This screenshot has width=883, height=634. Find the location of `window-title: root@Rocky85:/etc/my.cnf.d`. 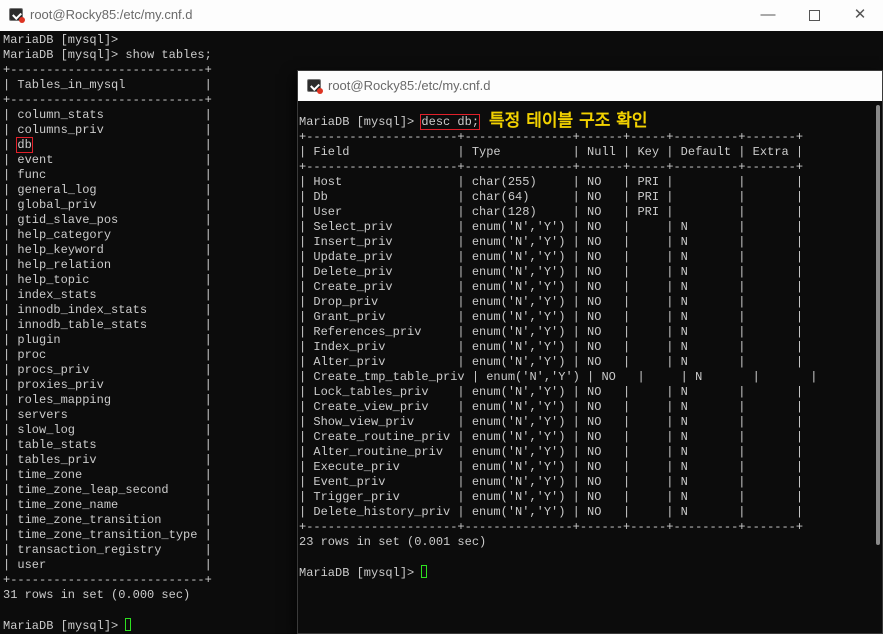

window-title: root@Rocky85:/etc/my.cnf.d is located at coordinates (111, 14).